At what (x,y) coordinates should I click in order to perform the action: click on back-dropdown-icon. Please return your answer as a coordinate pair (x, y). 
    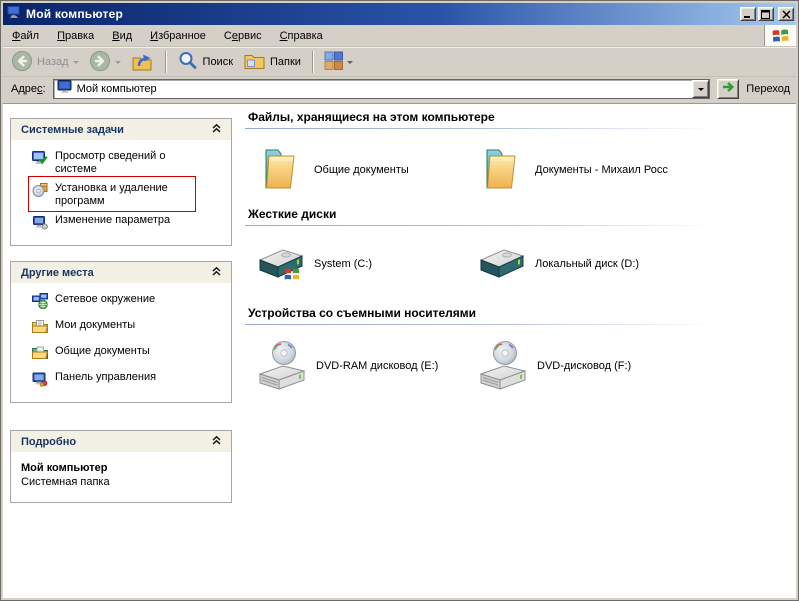
    Looking at the image, I should click on (75, 64).